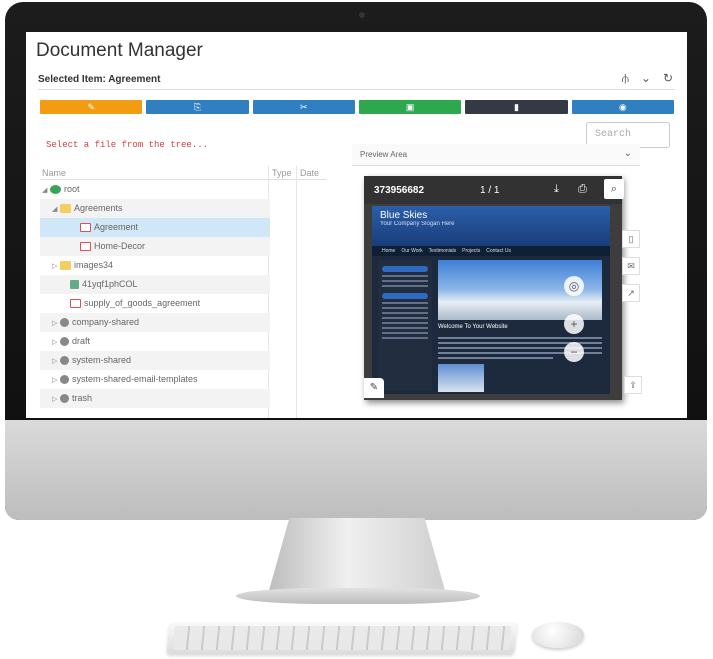 The height and width of the screenshot is (659, 713). Describe the element at coordinates (356, 470) in the screenshot. I see `monitor-chin` at that location.